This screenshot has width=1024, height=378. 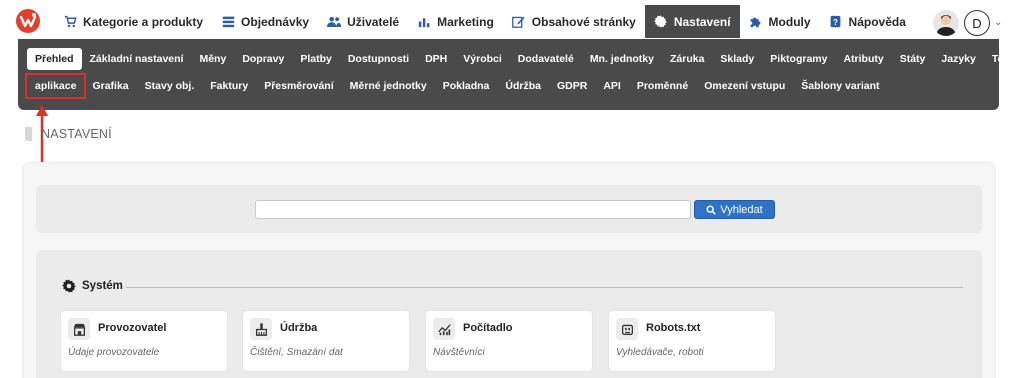 What do you see at coordinates (55, 86) in the screenshot?
I see `subnav-item-aplikace: aplikace` at bounding box center [55, 86].